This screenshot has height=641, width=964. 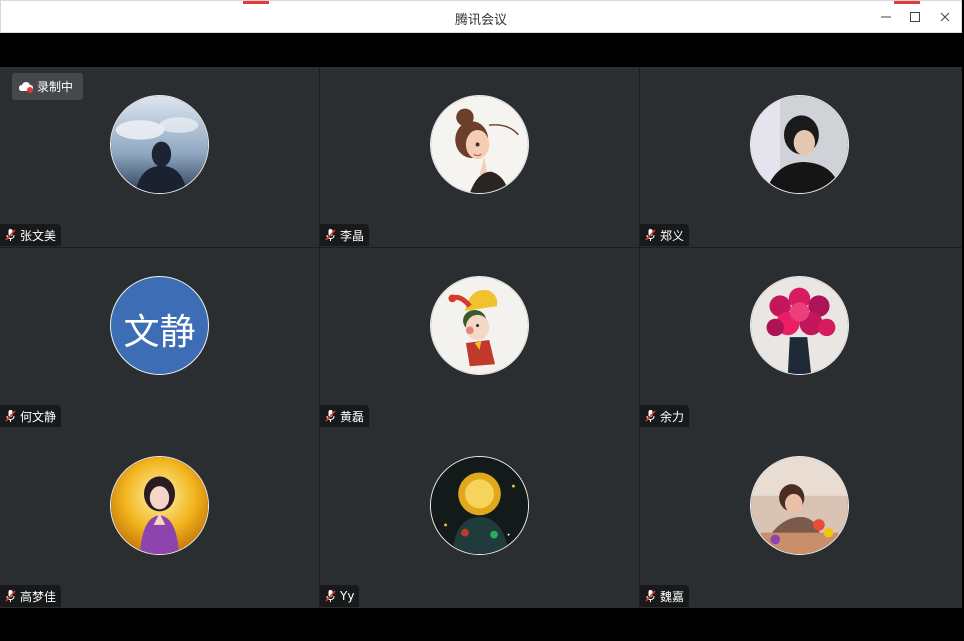 I want to click on participant-tile: 魏嘉, so click(x=801, y=518).